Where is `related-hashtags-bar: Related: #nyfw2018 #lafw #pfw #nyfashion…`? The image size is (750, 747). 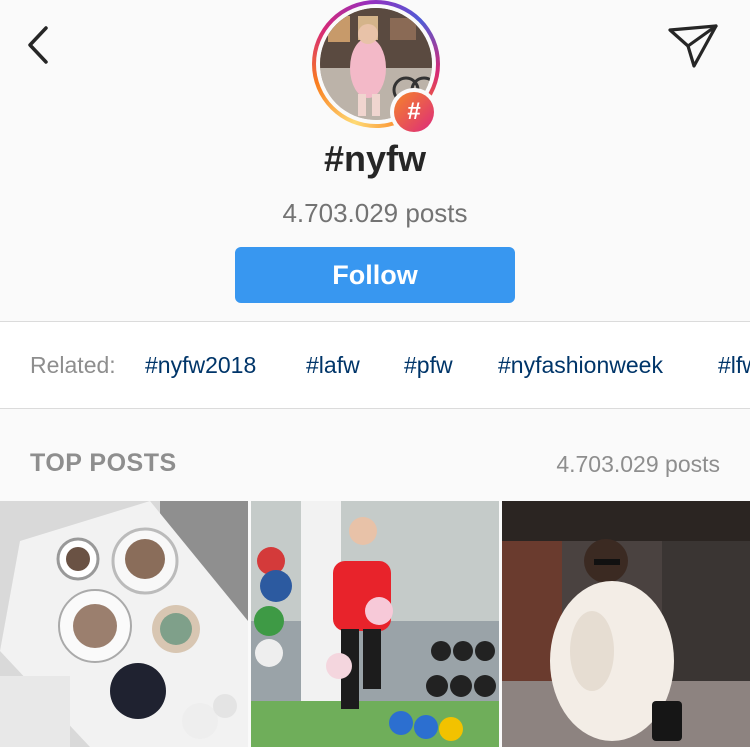 related-hashtags-bar: Related: #nyfw2018 #lafw #pfw #nyfashion… is located at coordinates (375, 365).